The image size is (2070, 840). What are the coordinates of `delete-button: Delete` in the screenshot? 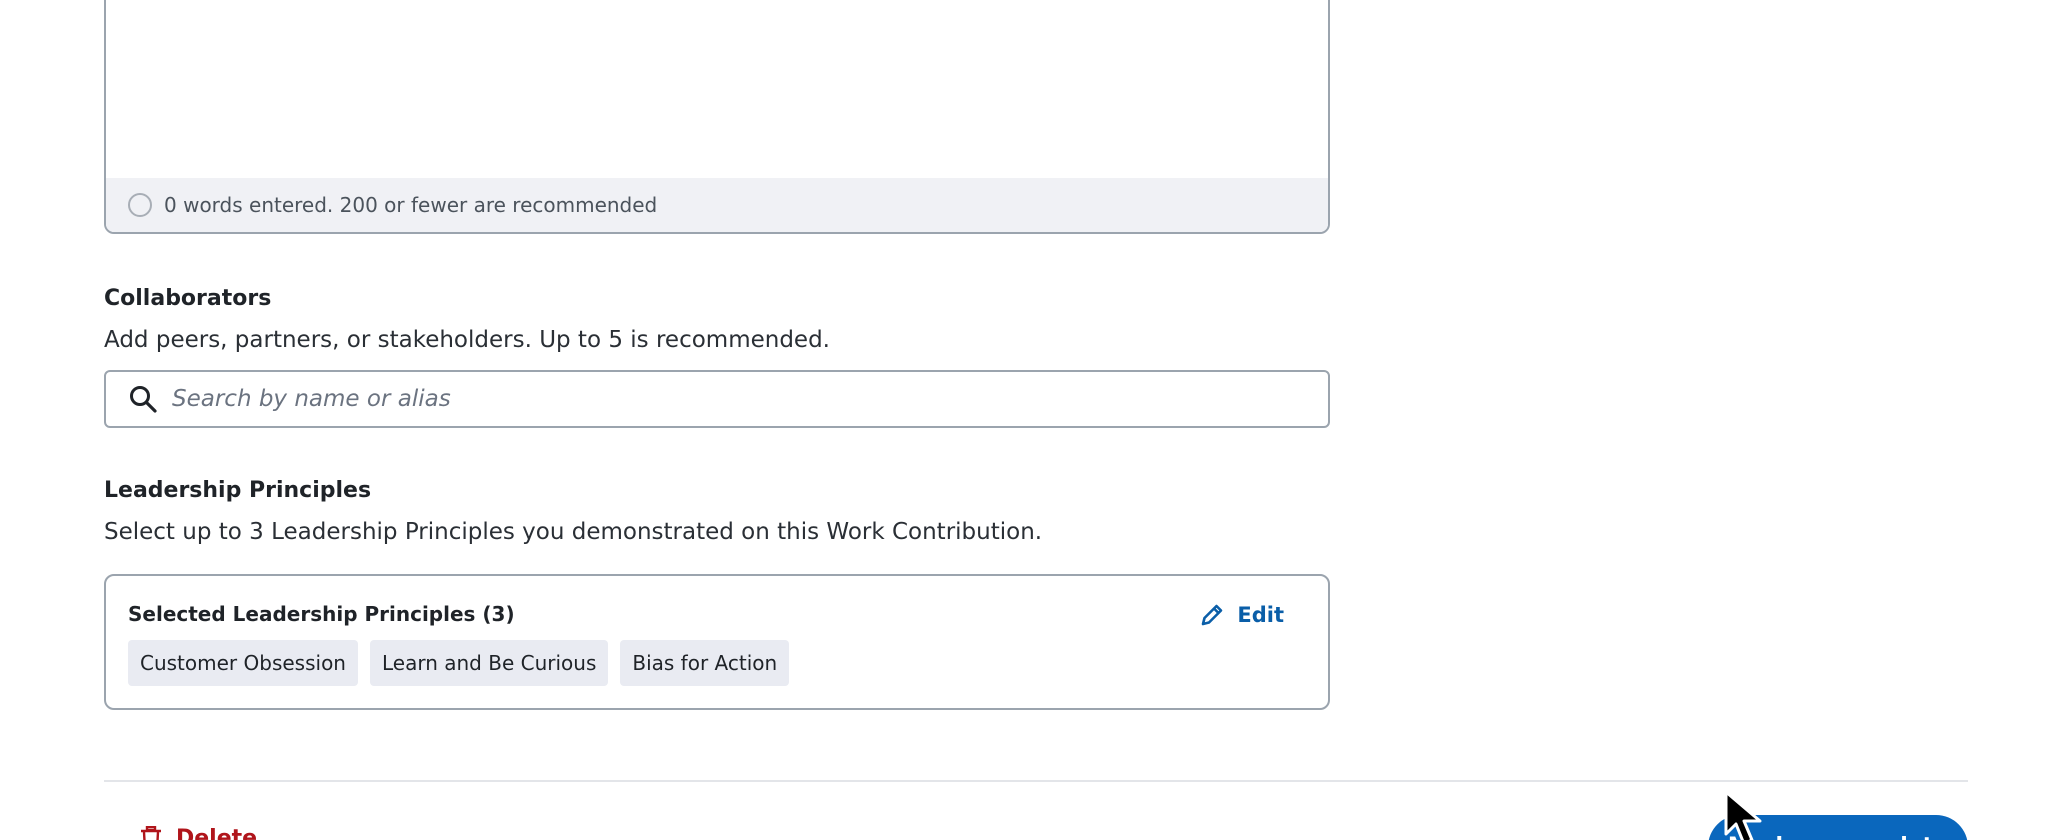 It's located at (197, 833).